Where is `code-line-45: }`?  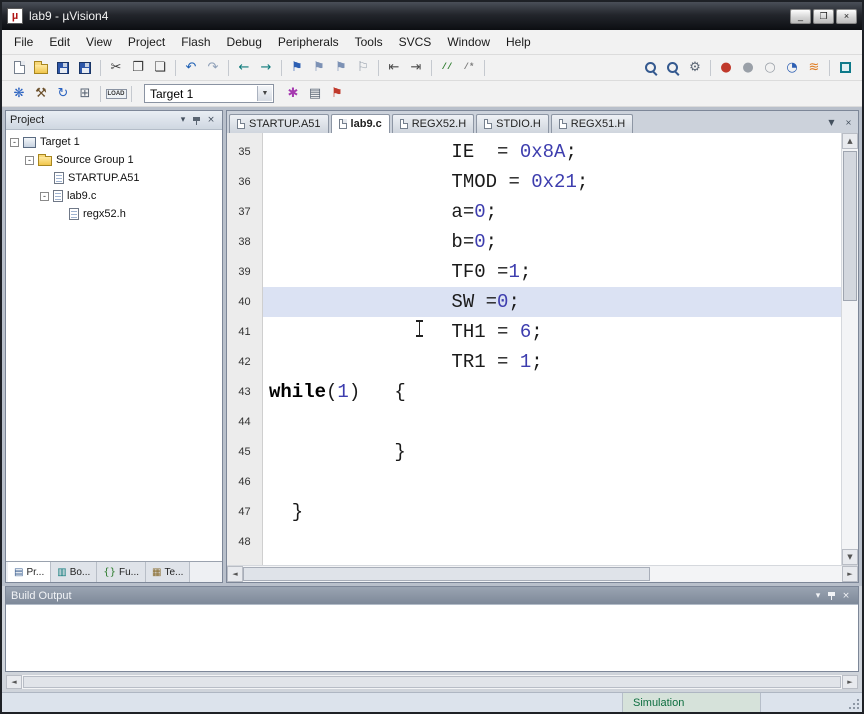
code-line-45: } is located at coordinates (552, 452).